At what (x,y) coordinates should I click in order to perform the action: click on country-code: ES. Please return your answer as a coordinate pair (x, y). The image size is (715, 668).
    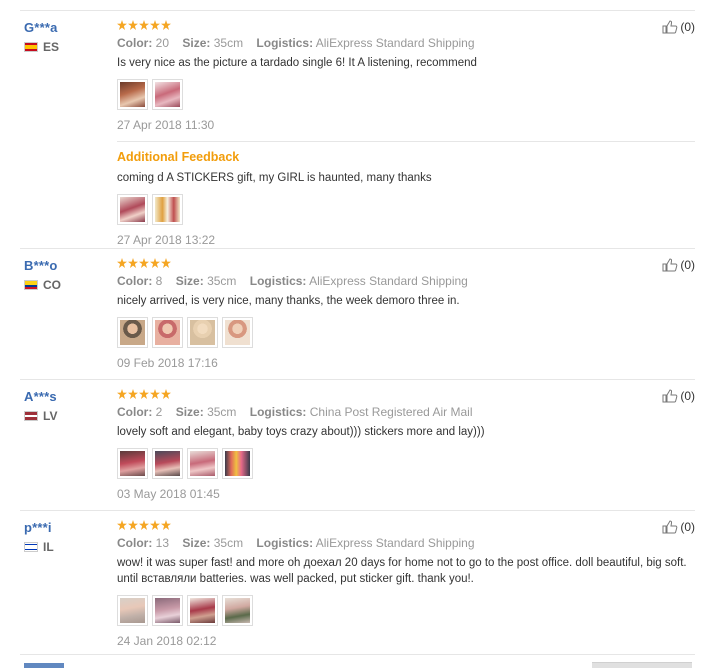
    Looking at the image, I should click on (51, 47).